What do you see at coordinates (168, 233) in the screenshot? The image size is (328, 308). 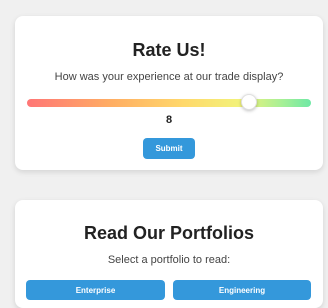 I see `portfolio-title: Read Our Portfolios` at bounding box center [168, 233].